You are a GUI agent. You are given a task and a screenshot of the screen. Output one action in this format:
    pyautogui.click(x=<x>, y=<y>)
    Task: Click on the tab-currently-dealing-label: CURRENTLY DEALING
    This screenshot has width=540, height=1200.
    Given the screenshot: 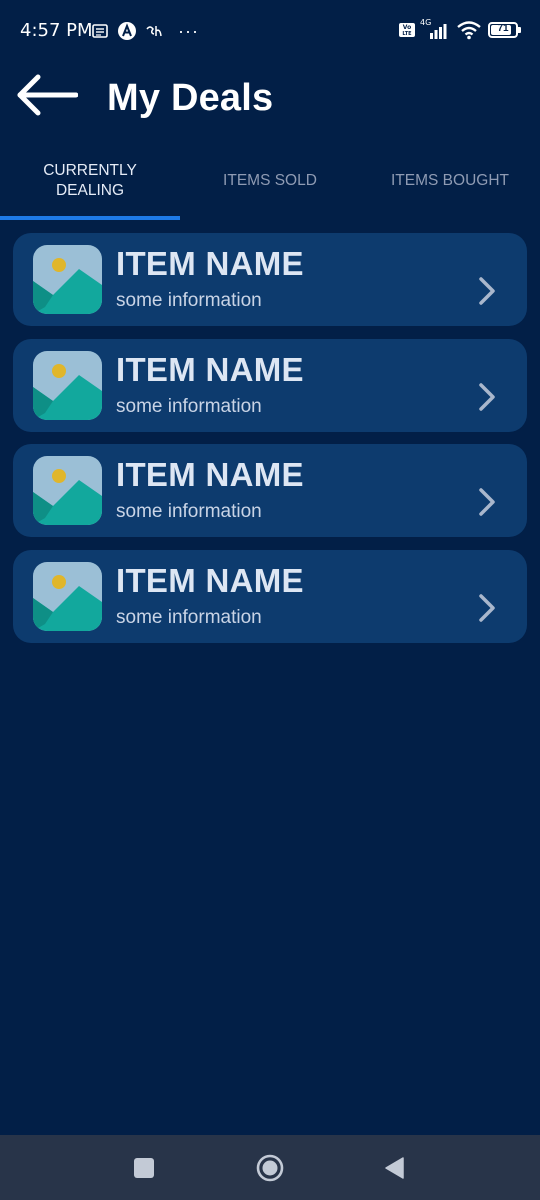 What is the action you would take?
    pyautogui.click(x=90, y=181)
    